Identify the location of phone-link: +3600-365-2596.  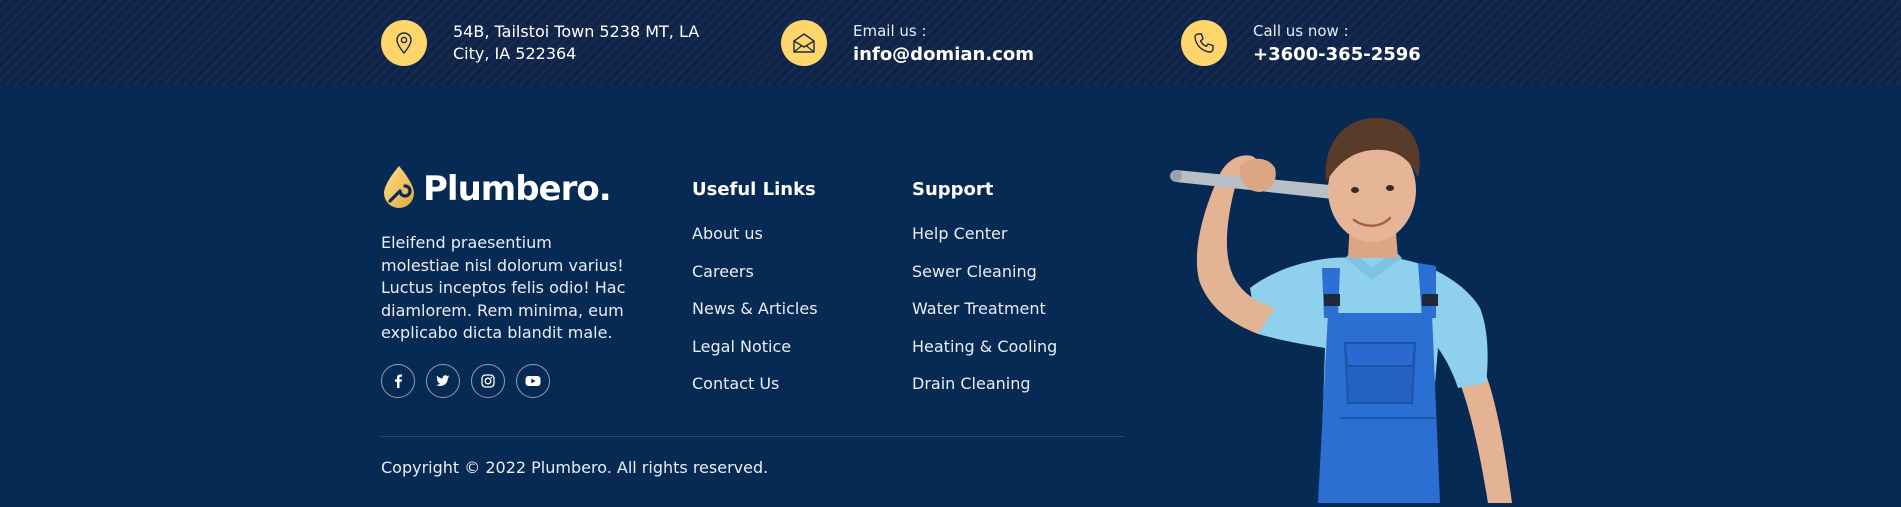
(1337, 55).